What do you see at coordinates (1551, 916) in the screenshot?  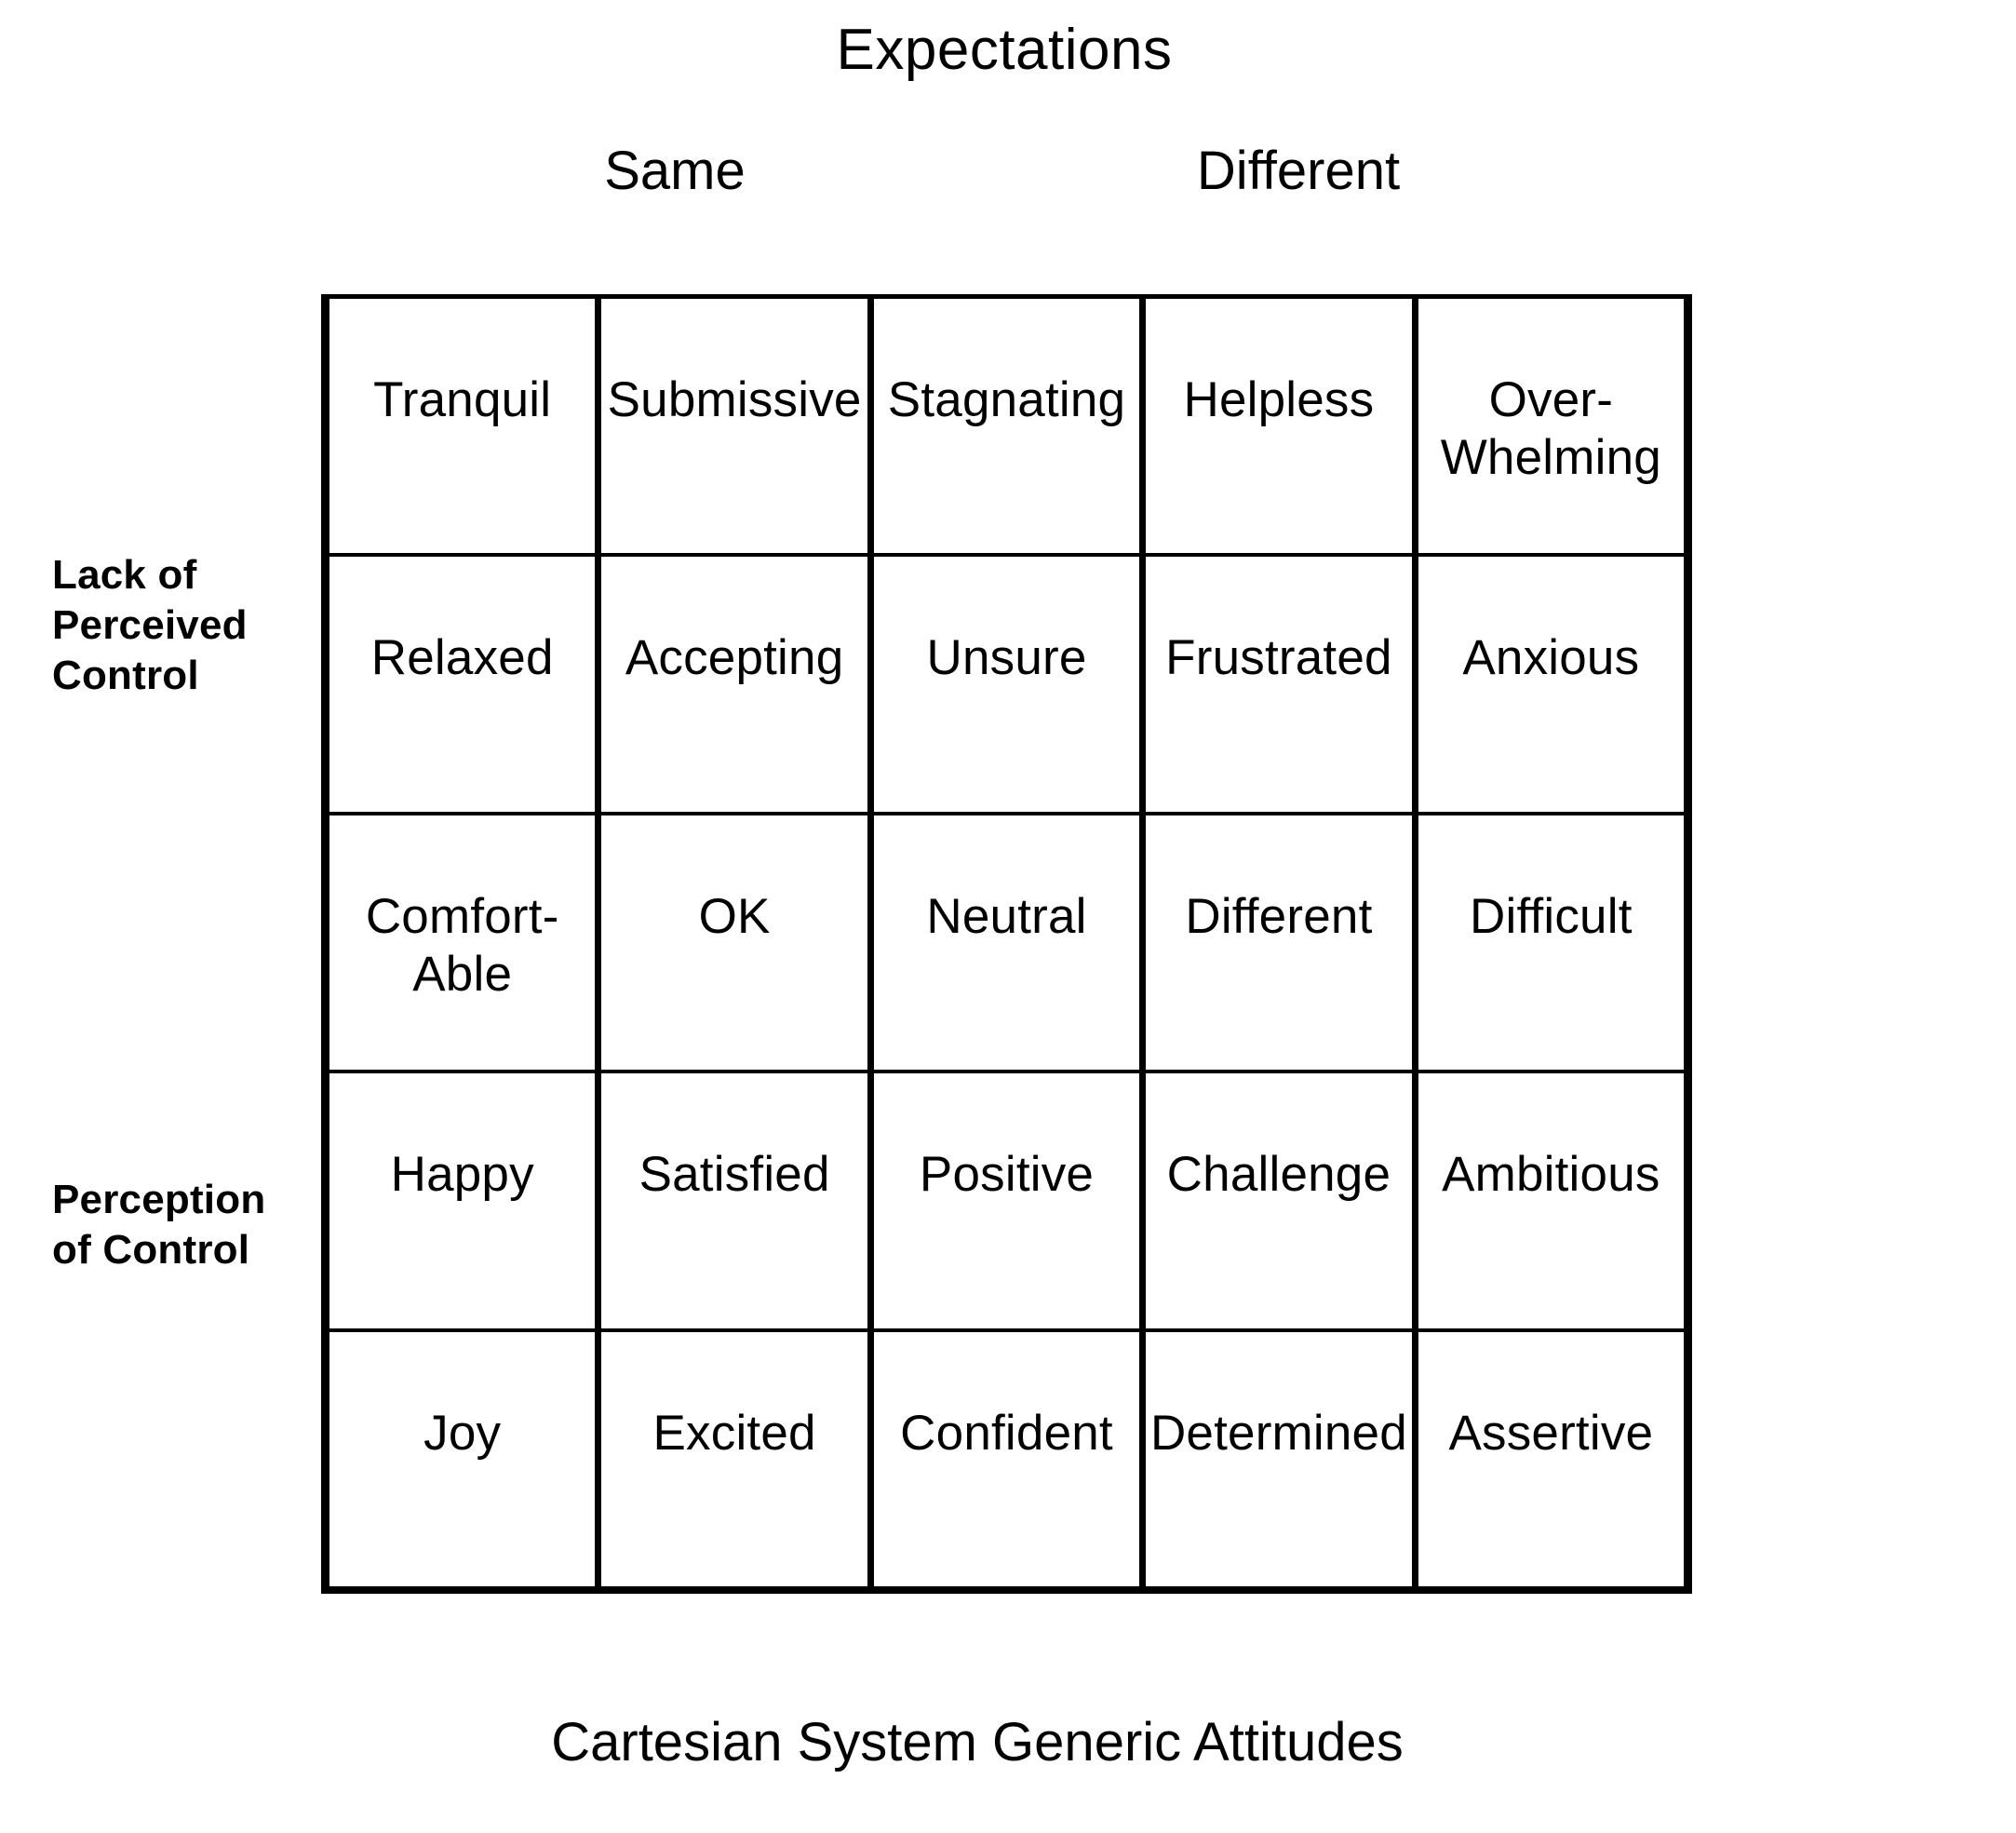 I see `cell-label: Difficult` at bounding box center [1551, 916].